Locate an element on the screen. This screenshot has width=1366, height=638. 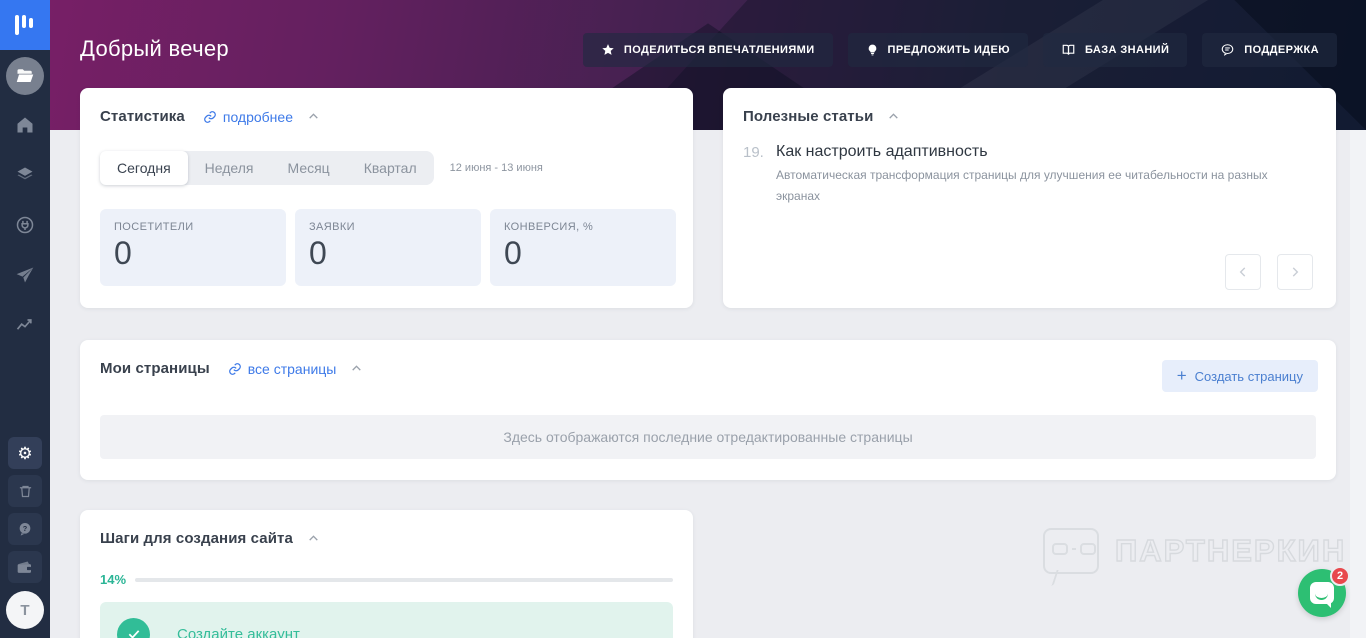
home-icon is located at coordinates (25, 125).